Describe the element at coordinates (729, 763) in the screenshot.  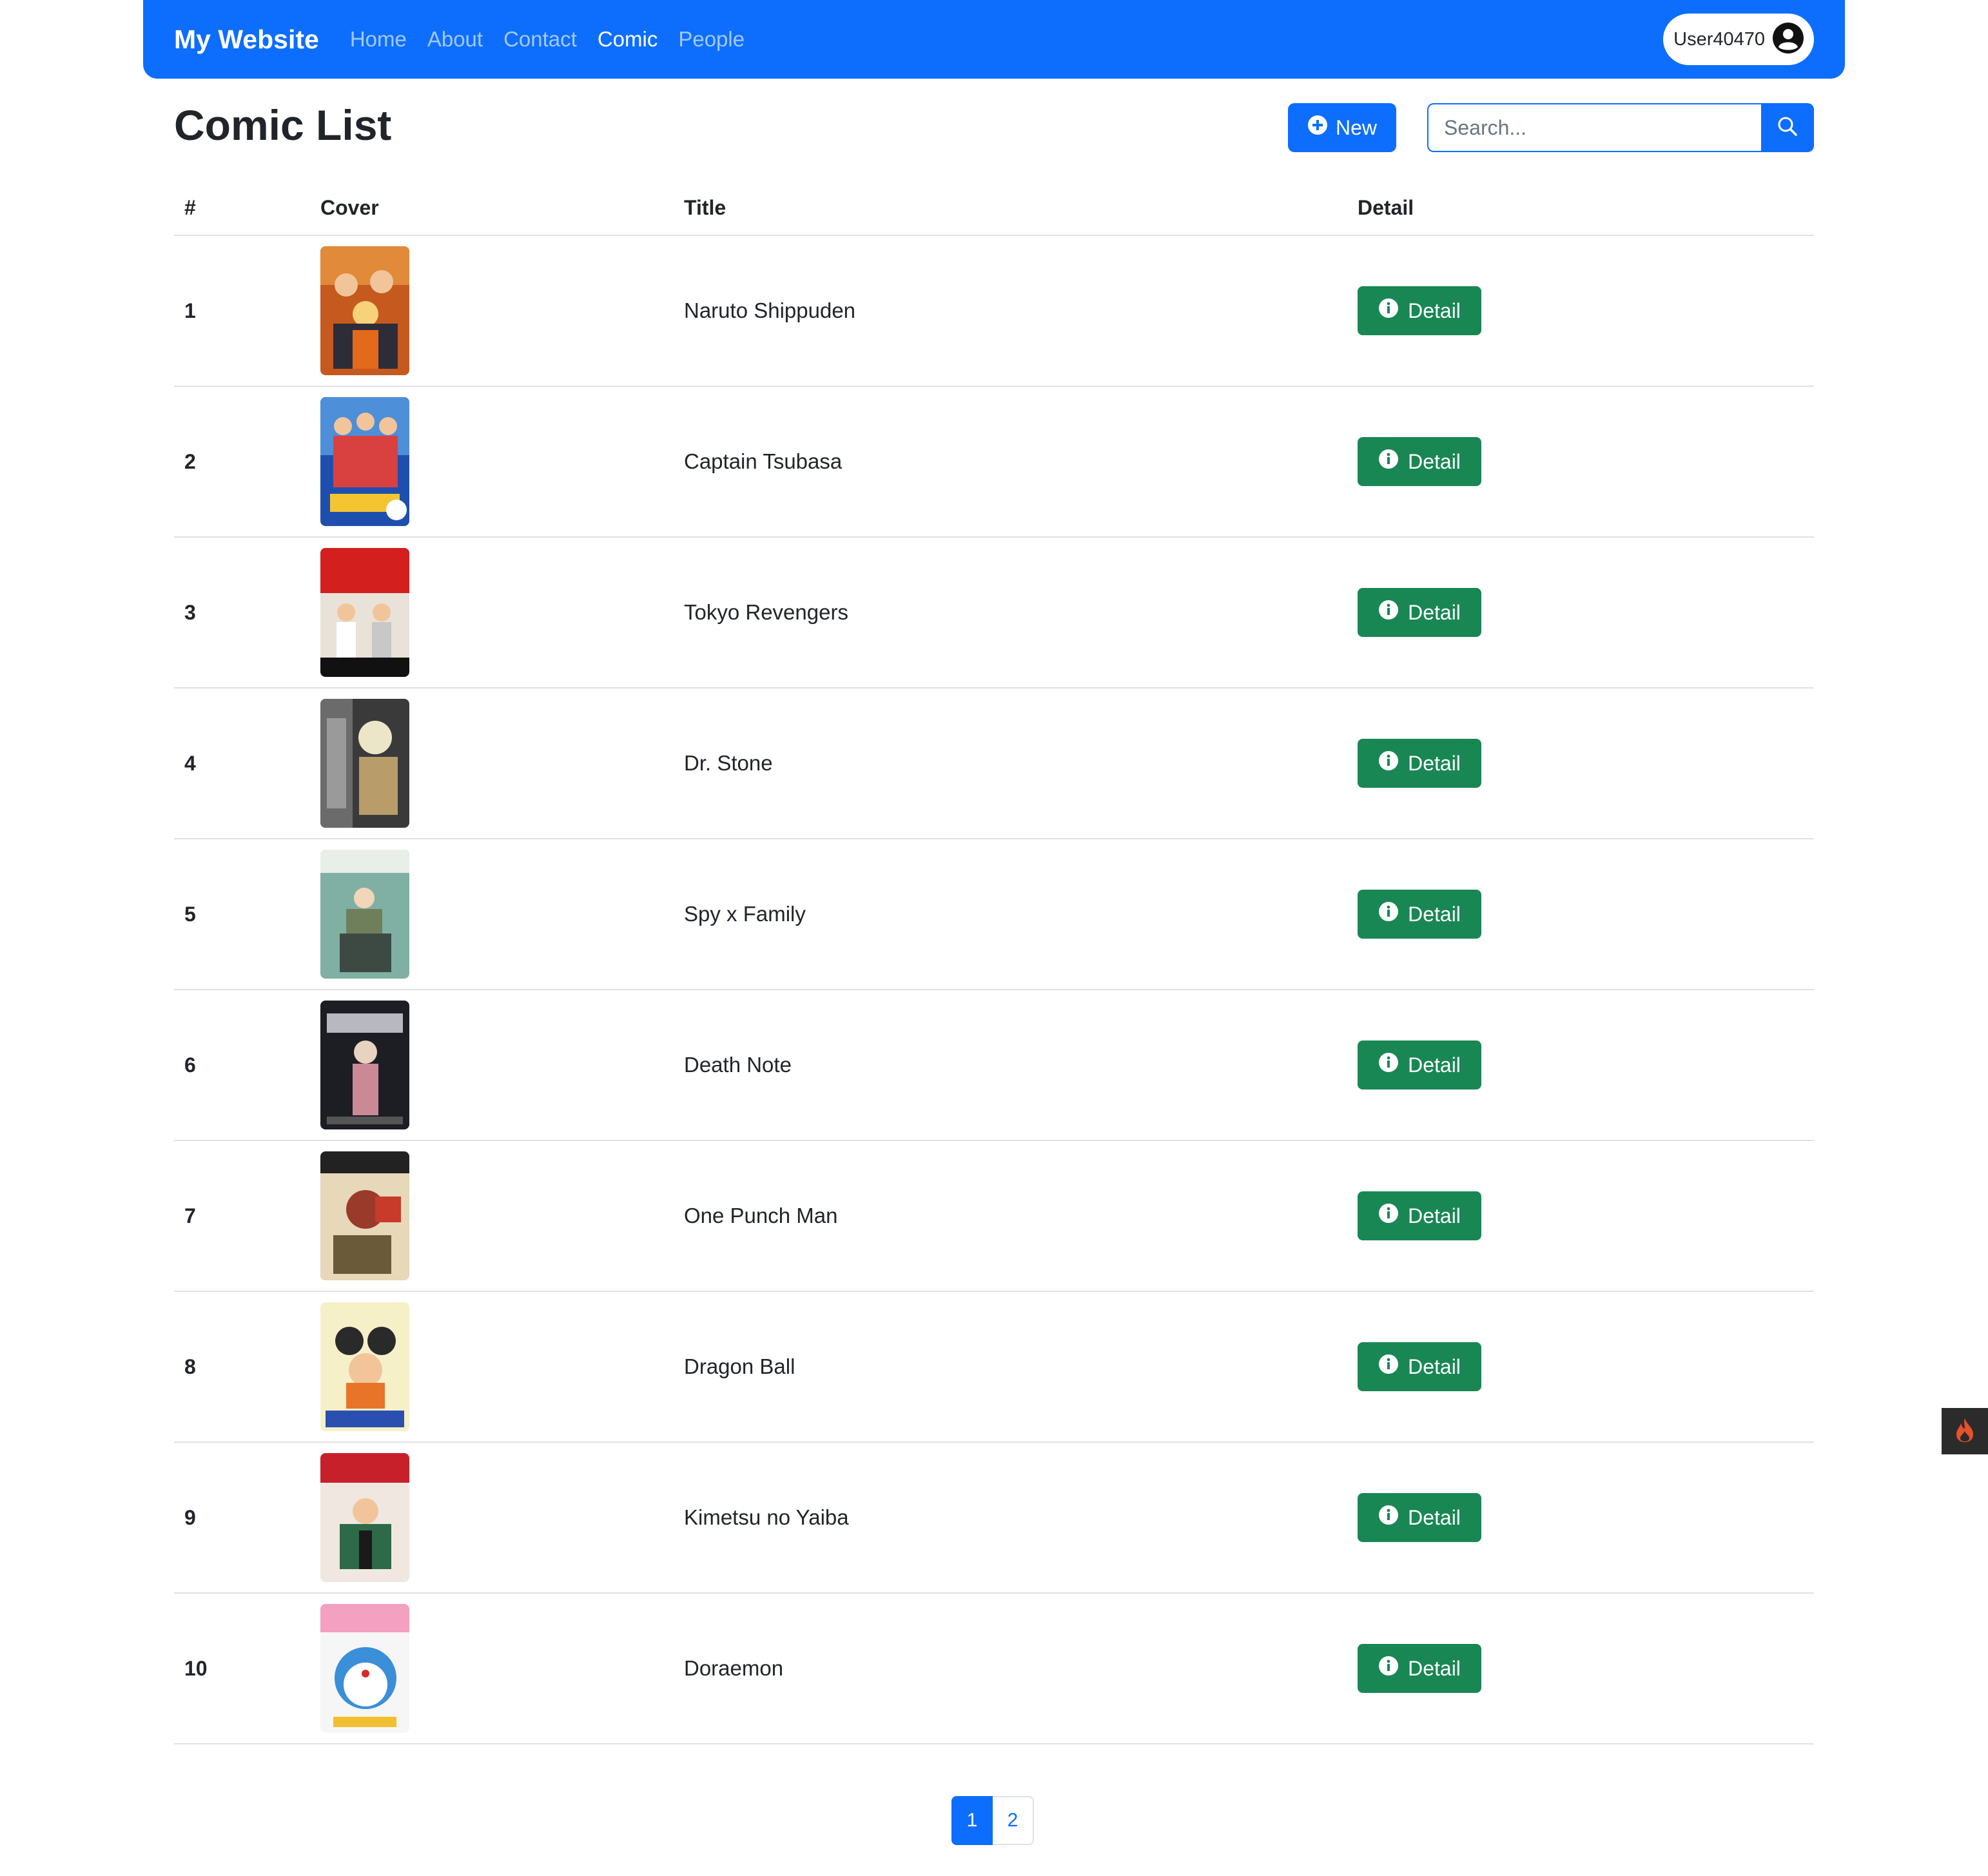
I see `comic-title: Dr. Stone` at that location.